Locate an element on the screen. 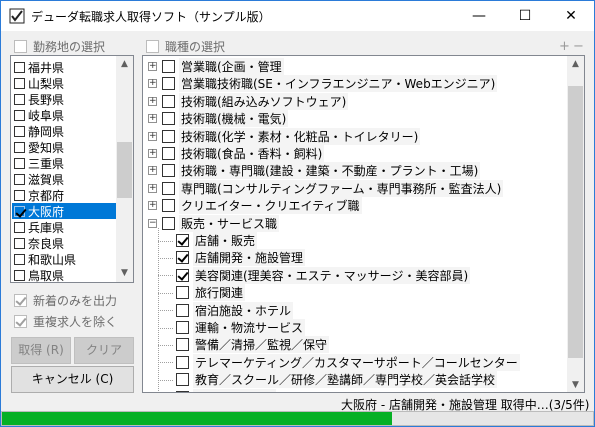 This screenshot has height=427, width=595. job-subcategory-row: テレマーケティング／カスタマーサポート／コールセンター is located at coordinates (348, 362).